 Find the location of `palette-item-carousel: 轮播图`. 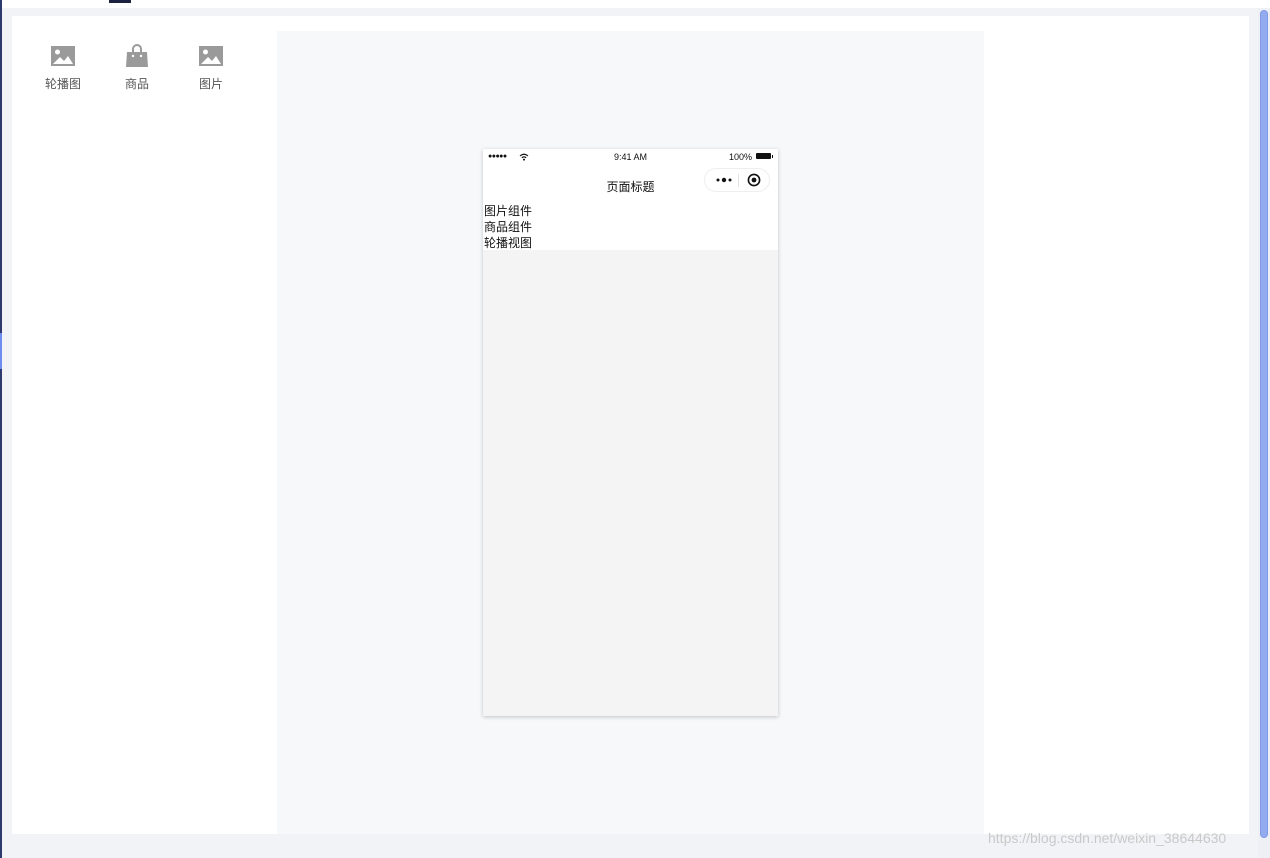

palette-item-carousel: 轮播图 is located at coordinates (63, 68).